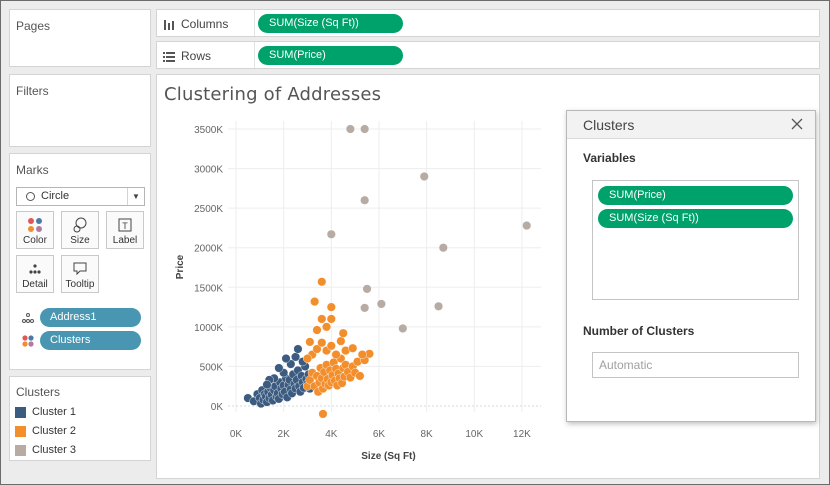 This screenshot has height=485, width=830. I want to click on columns-shelf-label: Columns, so click(195, 24).